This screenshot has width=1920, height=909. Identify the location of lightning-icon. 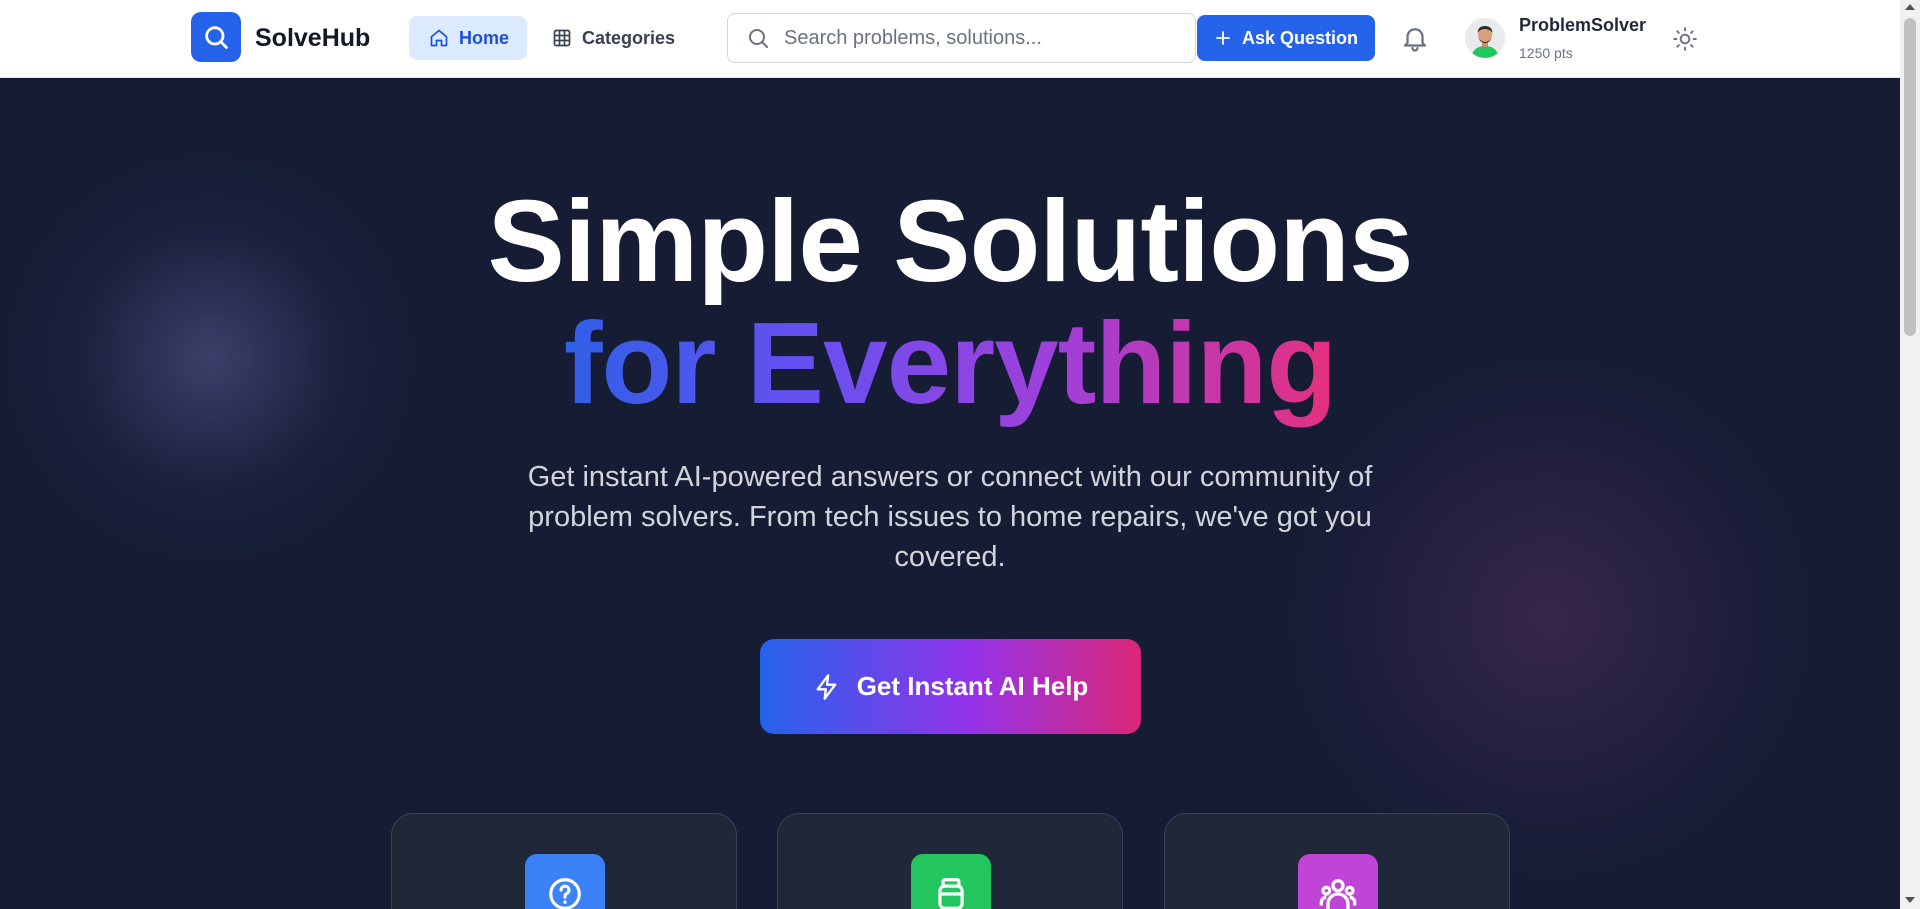
(826, 686).